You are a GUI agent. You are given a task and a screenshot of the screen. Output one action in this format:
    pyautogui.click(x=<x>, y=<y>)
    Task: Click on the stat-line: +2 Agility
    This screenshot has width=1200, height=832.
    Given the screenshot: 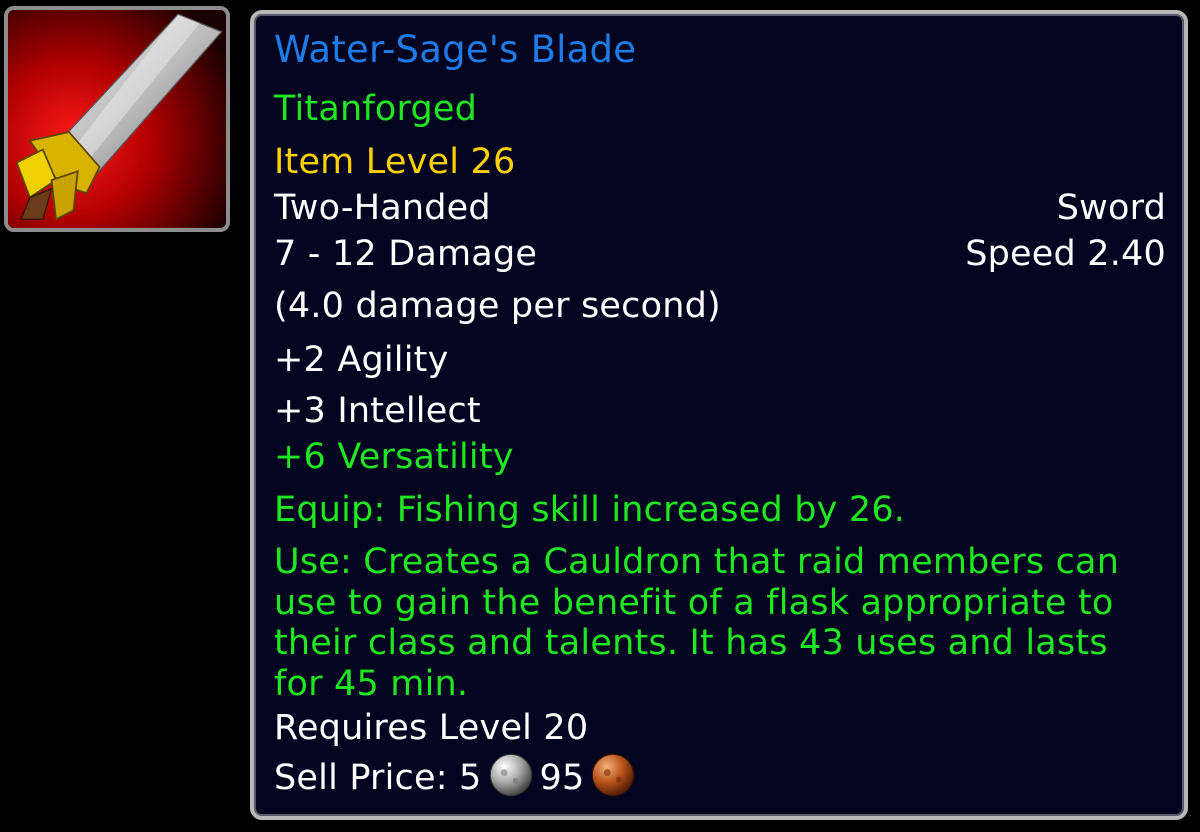 What is the action you would take?
    pyautogui.click(x=361, y=360)
    